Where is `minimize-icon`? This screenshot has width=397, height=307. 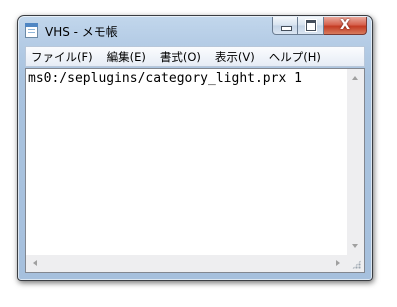
minimize-icon is located at coordinates (286, 28).